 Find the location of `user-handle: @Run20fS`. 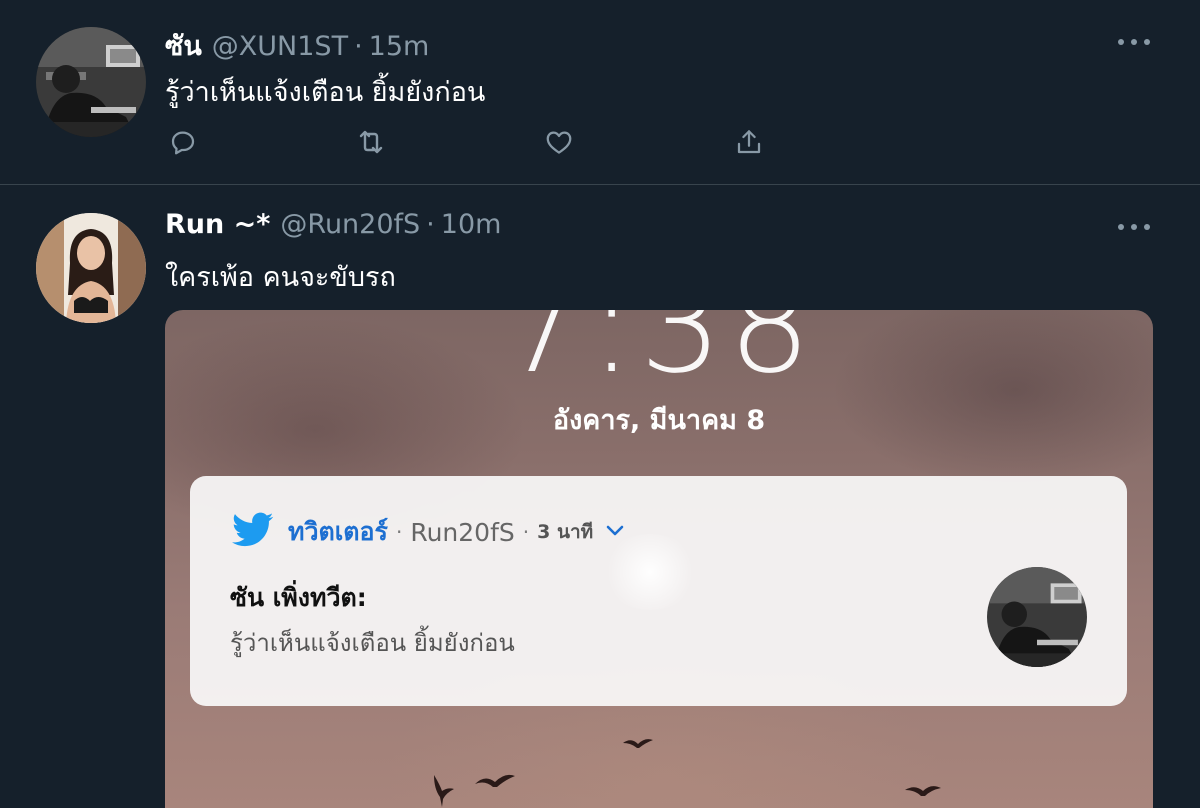

user-handle: @Run20fS is located at coordinates (350, 224).